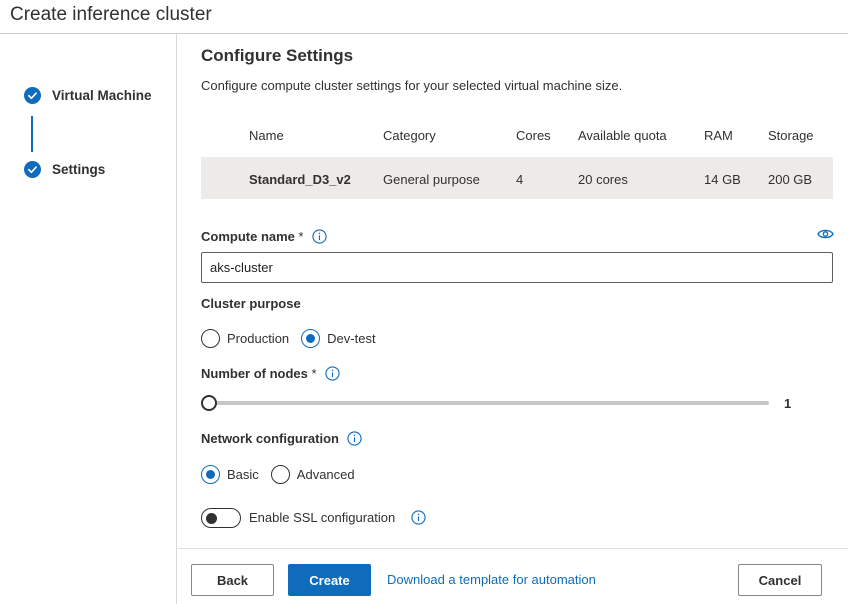 Image resolution: width=848 pixels, height=604 pixels. I want to click on nodes-label: Number of nodes *, so click(270, 373).